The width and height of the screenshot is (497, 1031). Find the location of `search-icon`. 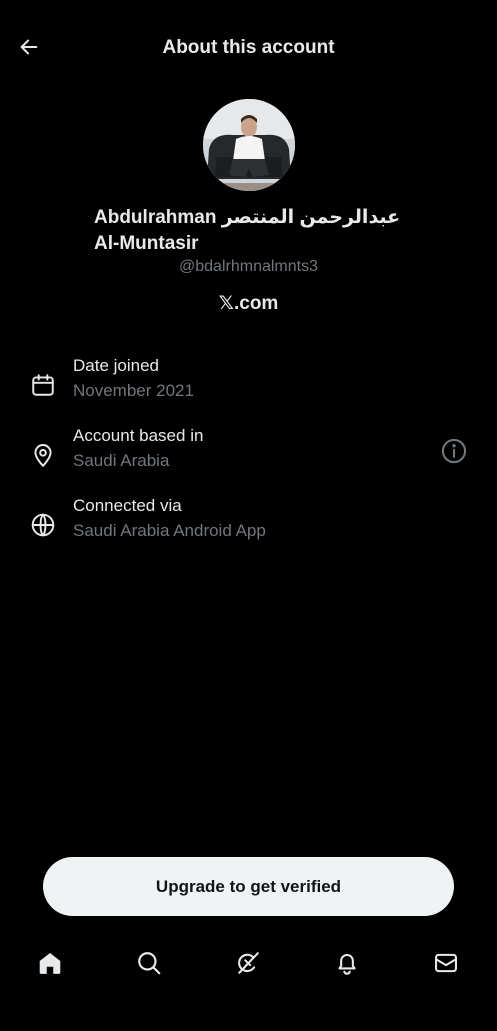

search-icon is located at coordinates (149, 963).